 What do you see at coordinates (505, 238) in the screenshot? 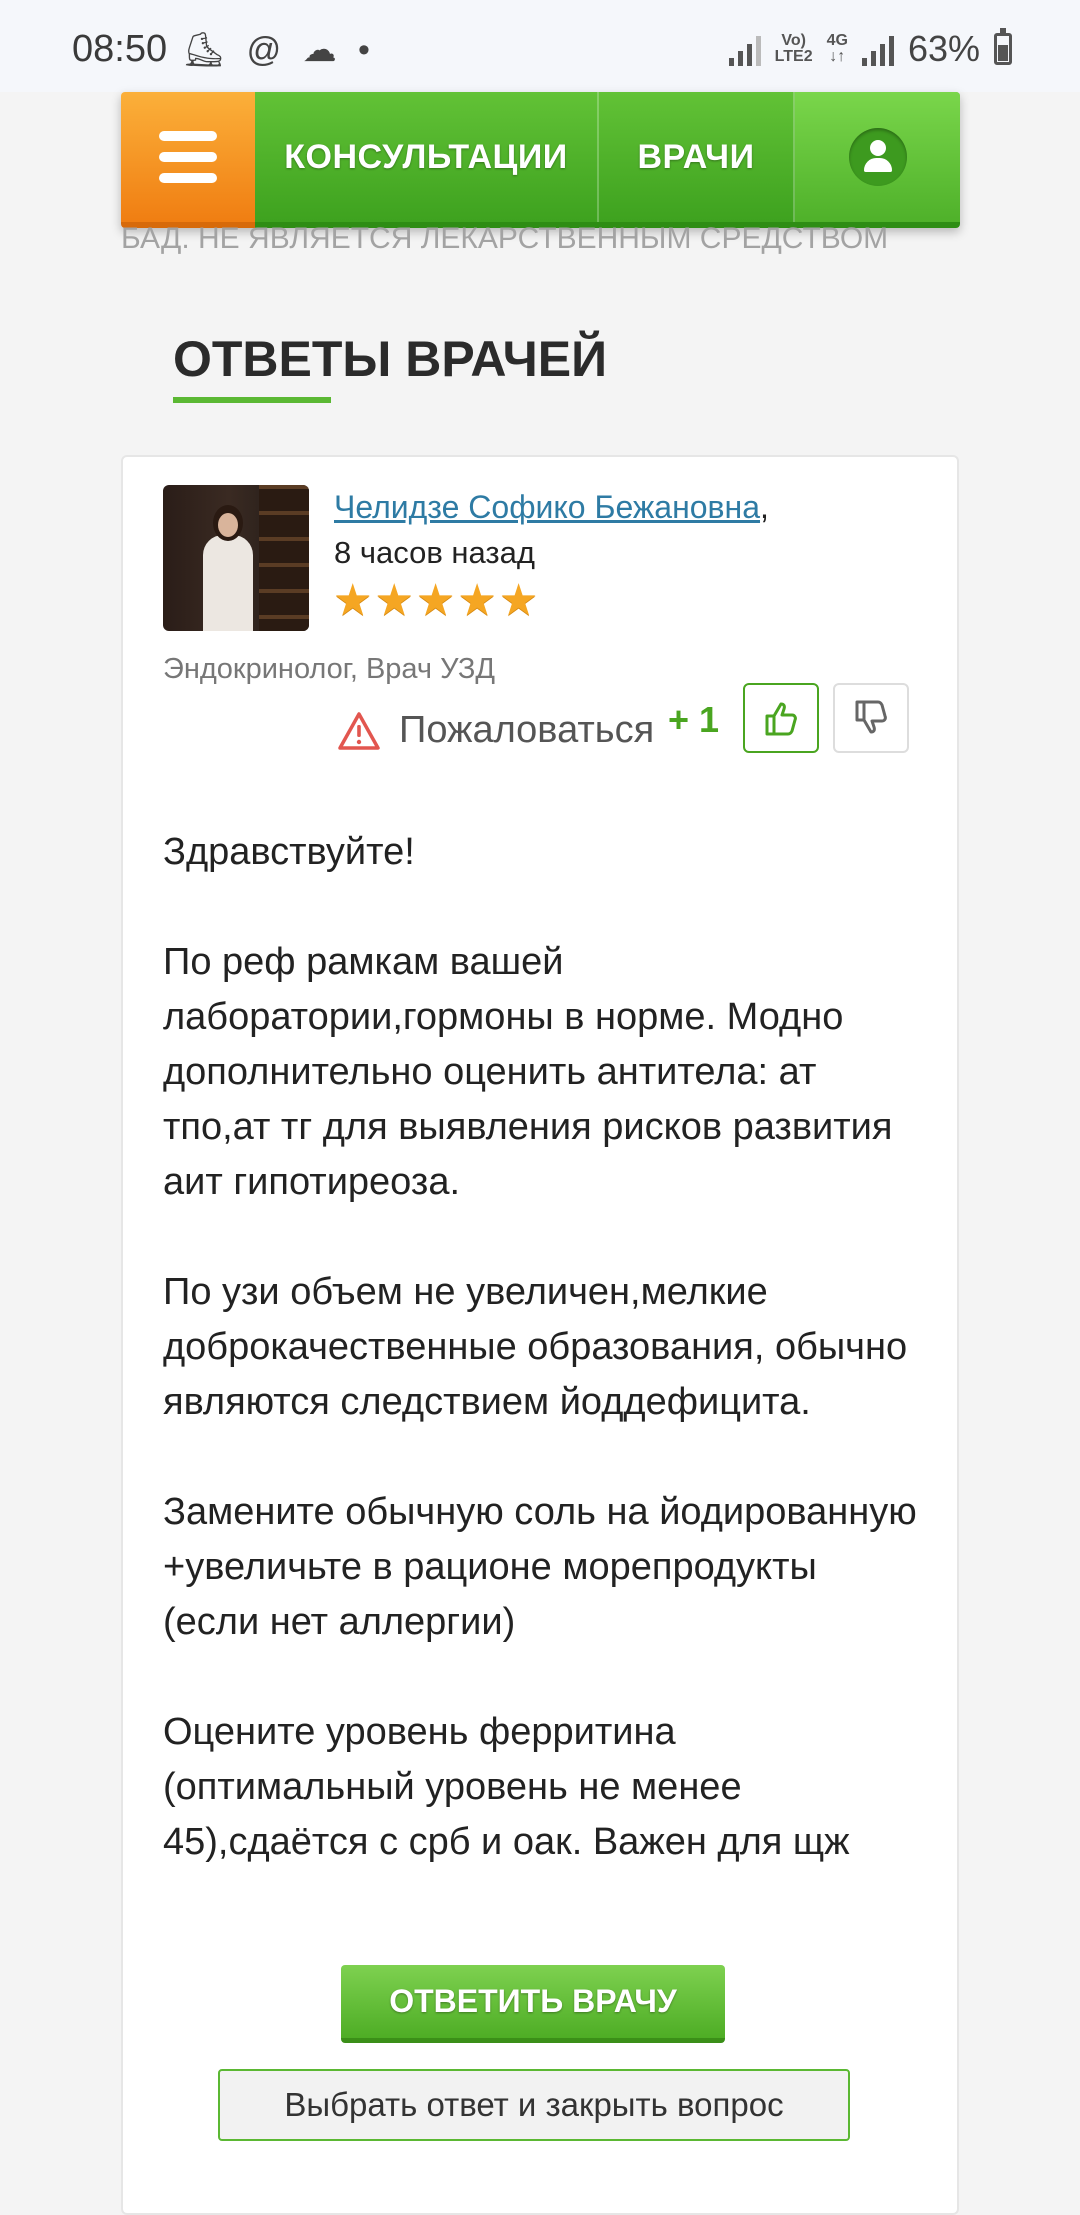
I see `supplement-notice: БАД. НЕ ЯВЛЯЕТСЯ ЛЕКАРСТВЕННЫМ СРЕДСТВОМ` at bounding box center [505, 238].